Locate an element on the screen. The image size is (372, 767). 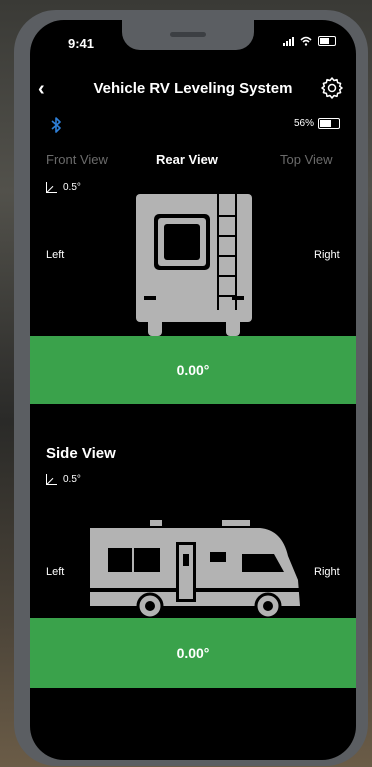
tab-top-view: Top View is located at coordinates (306, 159).